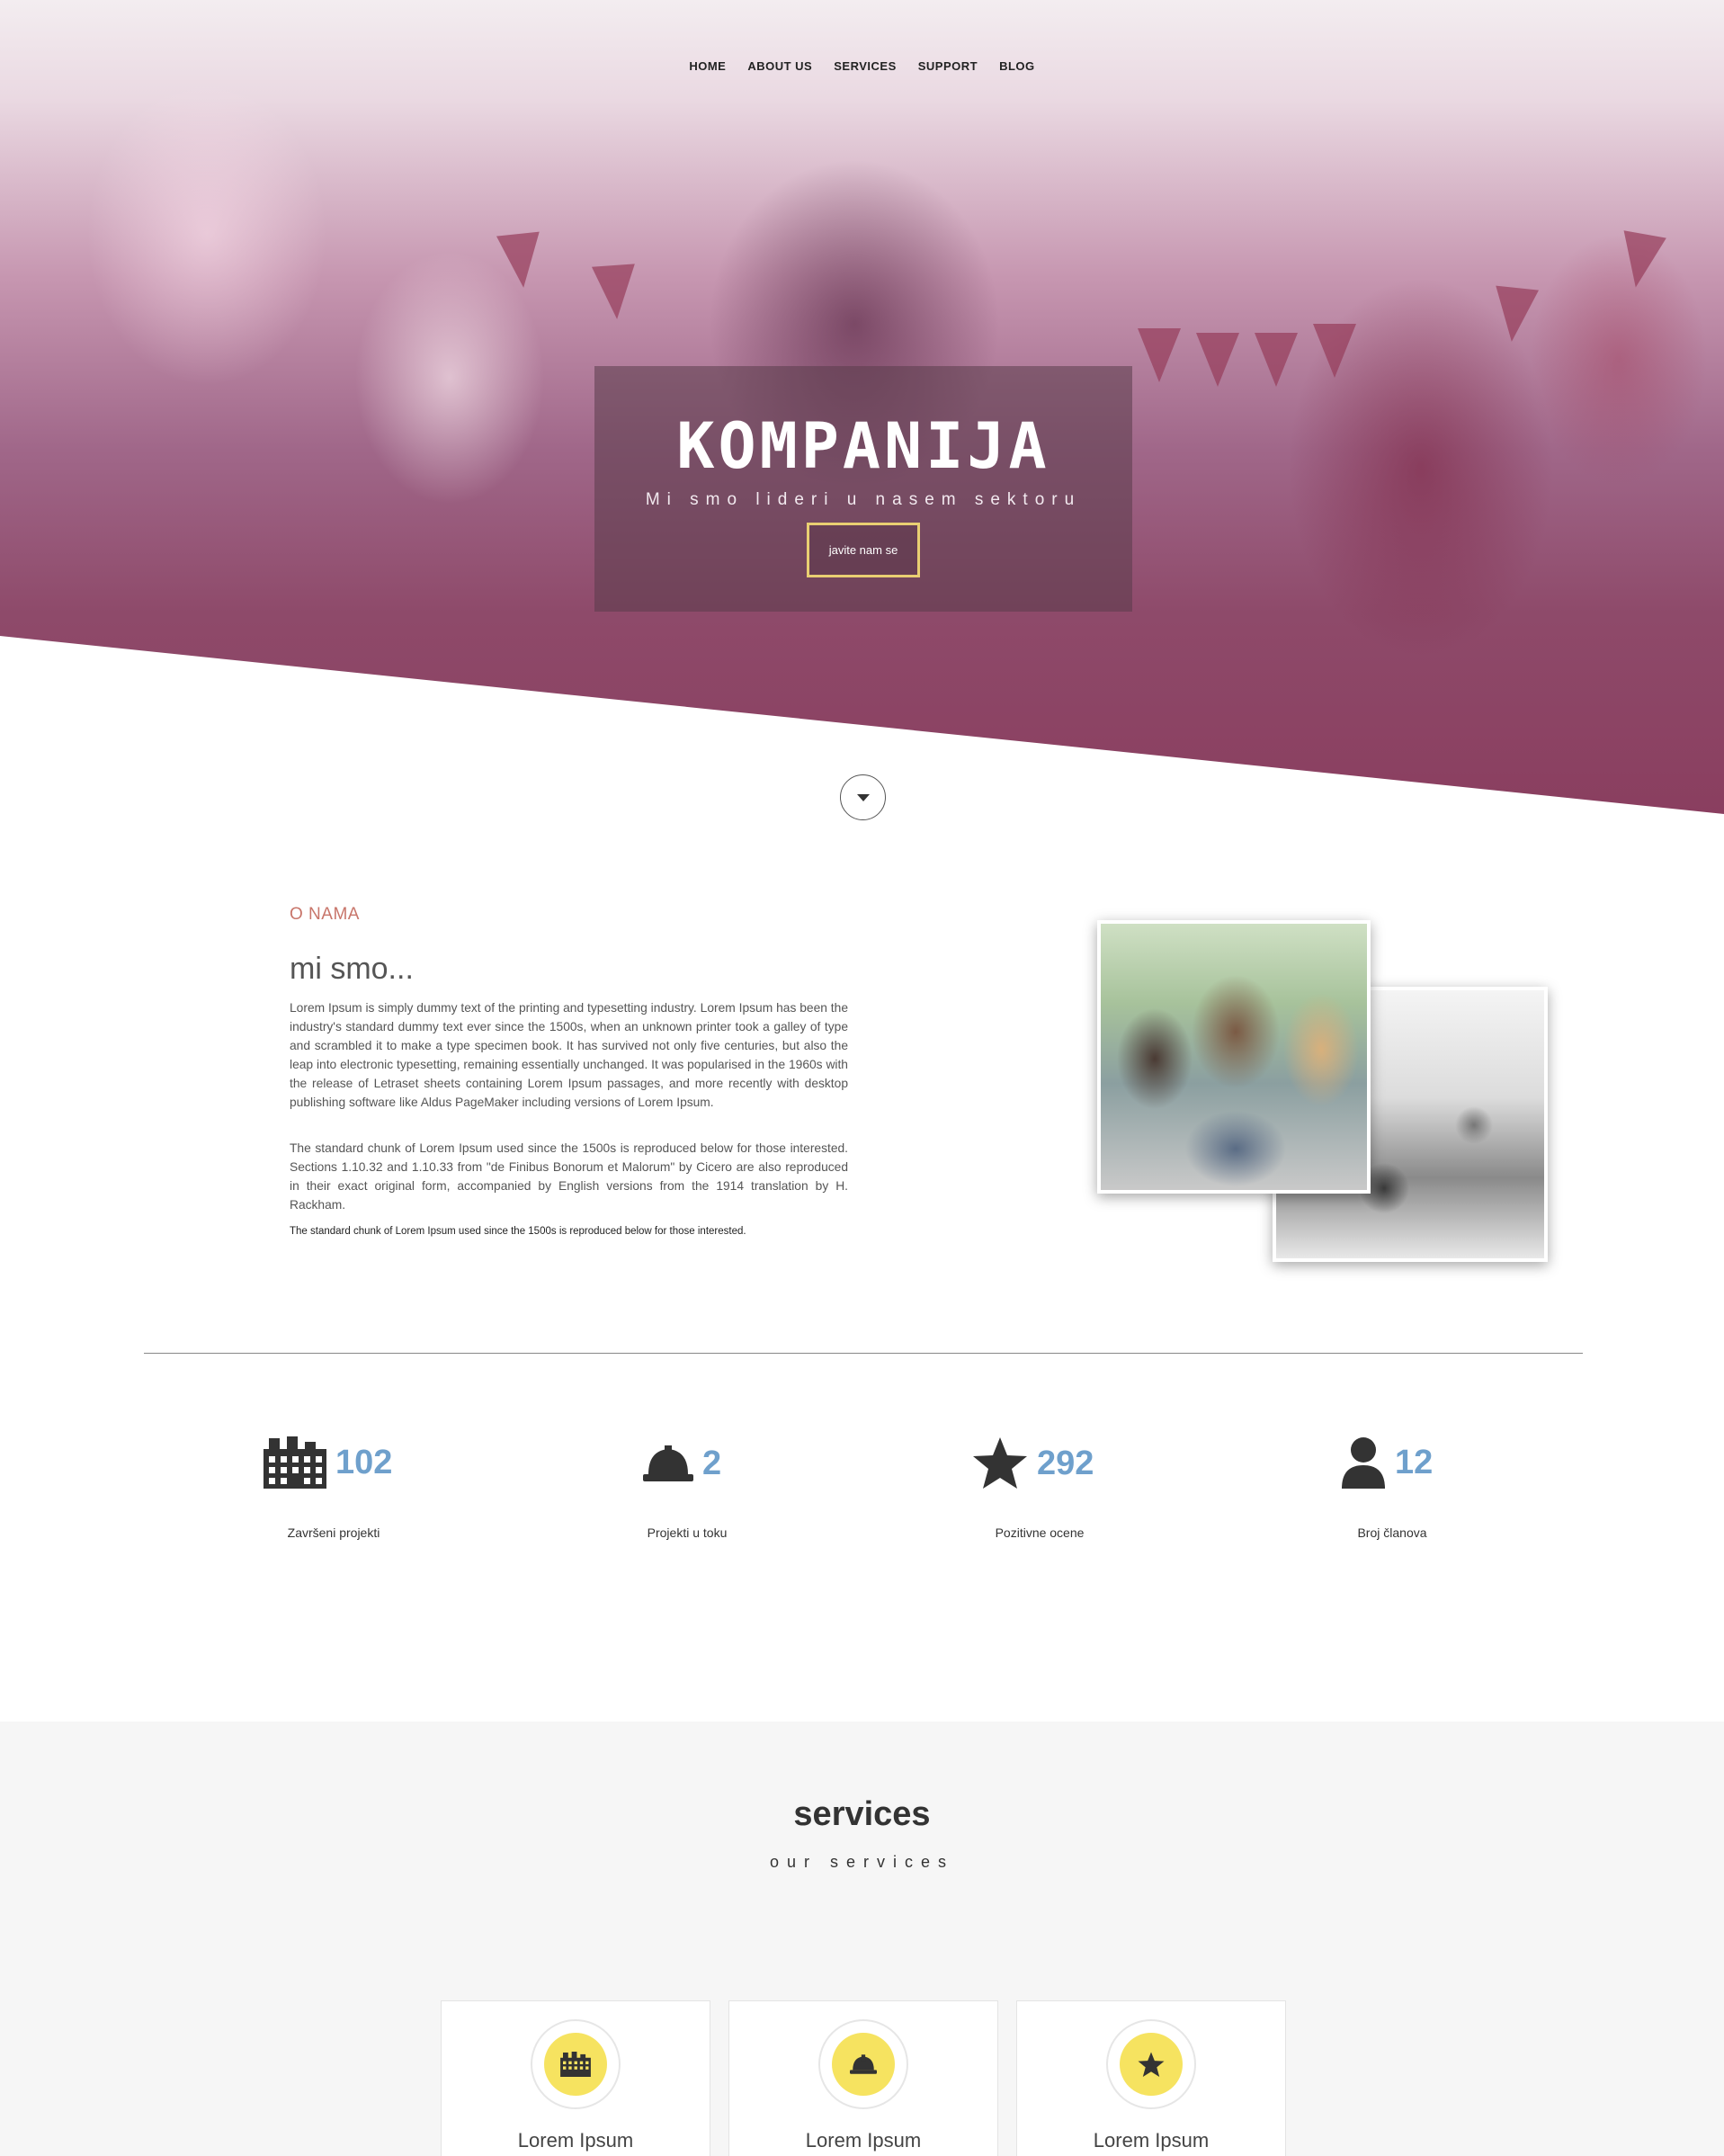  Describe the element at coordinates (1017, 66) in the screenshot. I see `nav-item-blog: BLOG` at that location.